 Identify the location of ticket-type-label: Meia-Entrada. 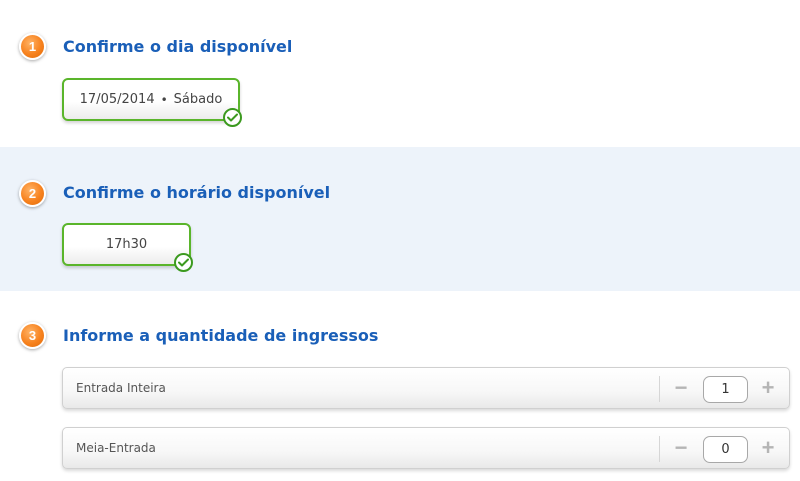
(116, 448).